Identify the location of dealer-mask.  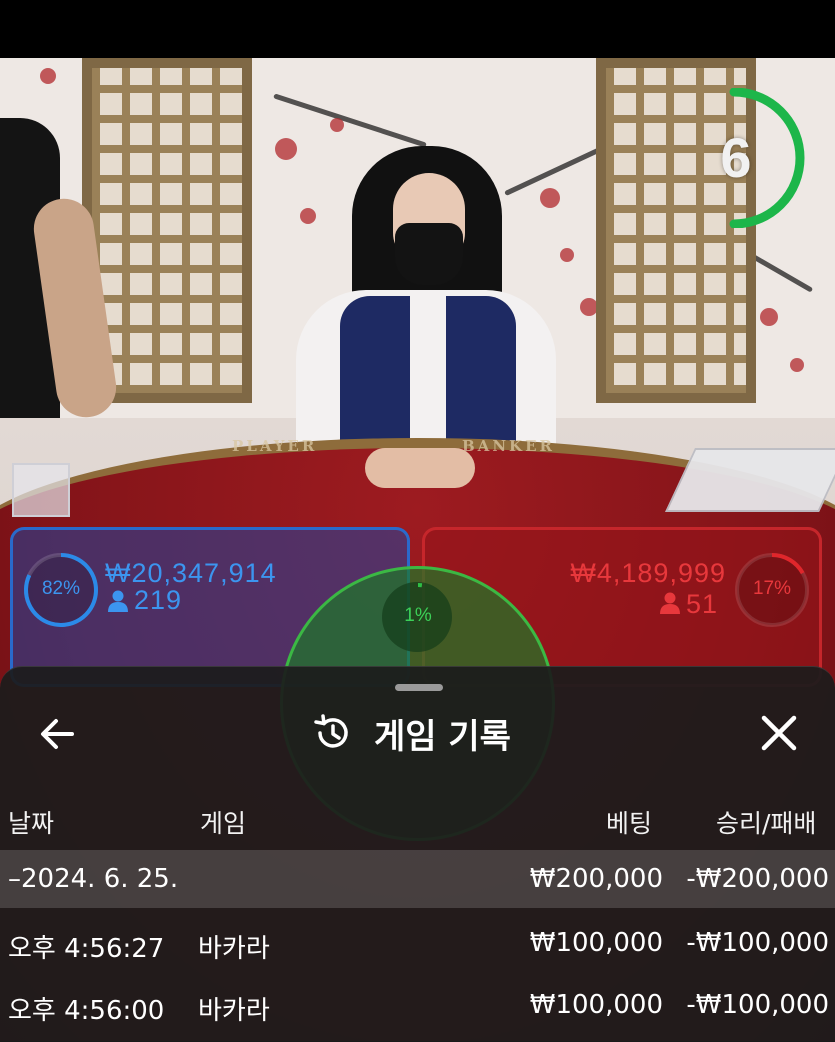
(429, 254).